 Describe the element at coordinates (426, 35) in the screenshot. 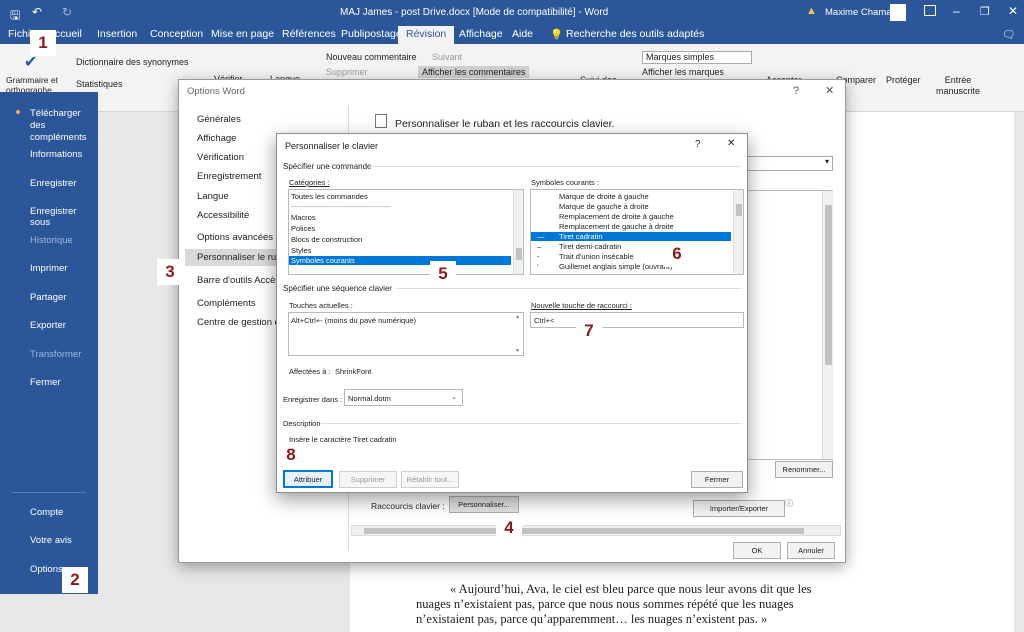

I see `tab-review: Révision` at that location.